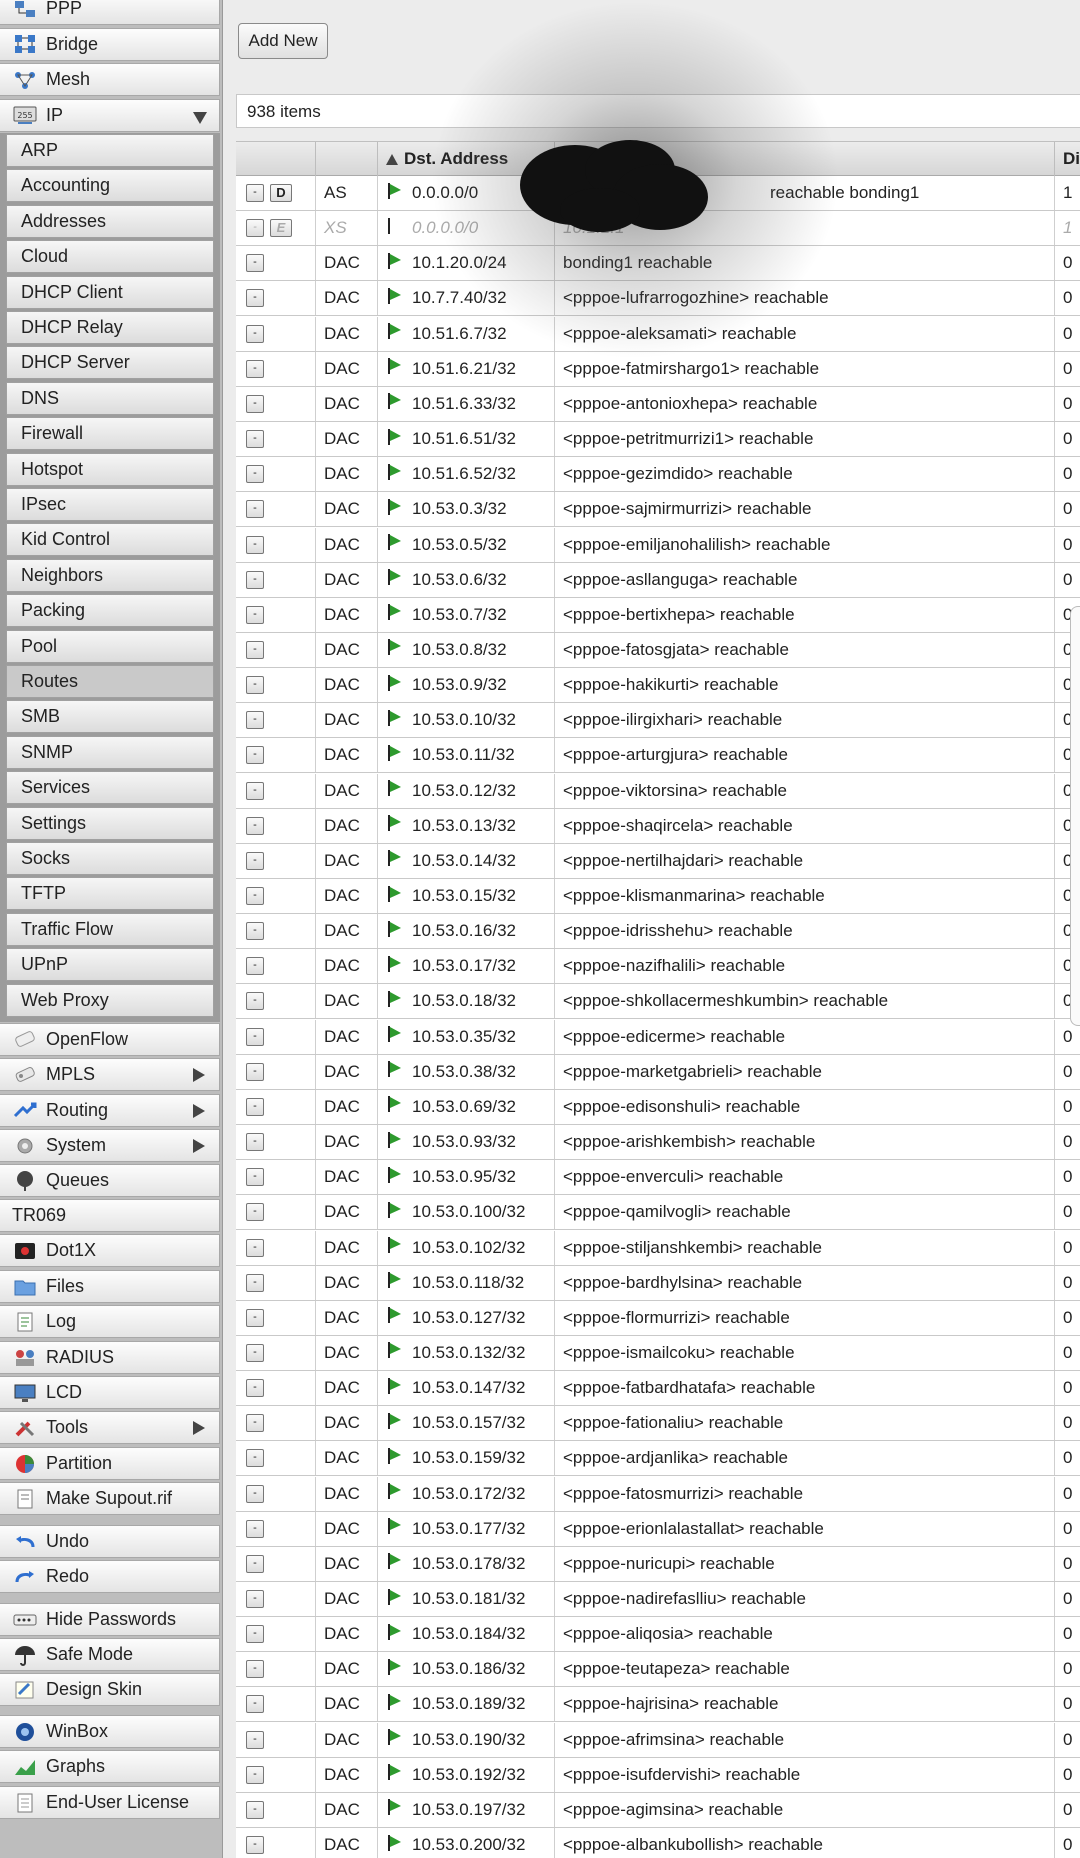 This screenshot has height=1858, width=1080. What do you see at coordinates (110, 1498) in the screenshot?
I see `sidebar-item-make-supout-rif: Make Supout.rif` at bounding box center [110, 1498].